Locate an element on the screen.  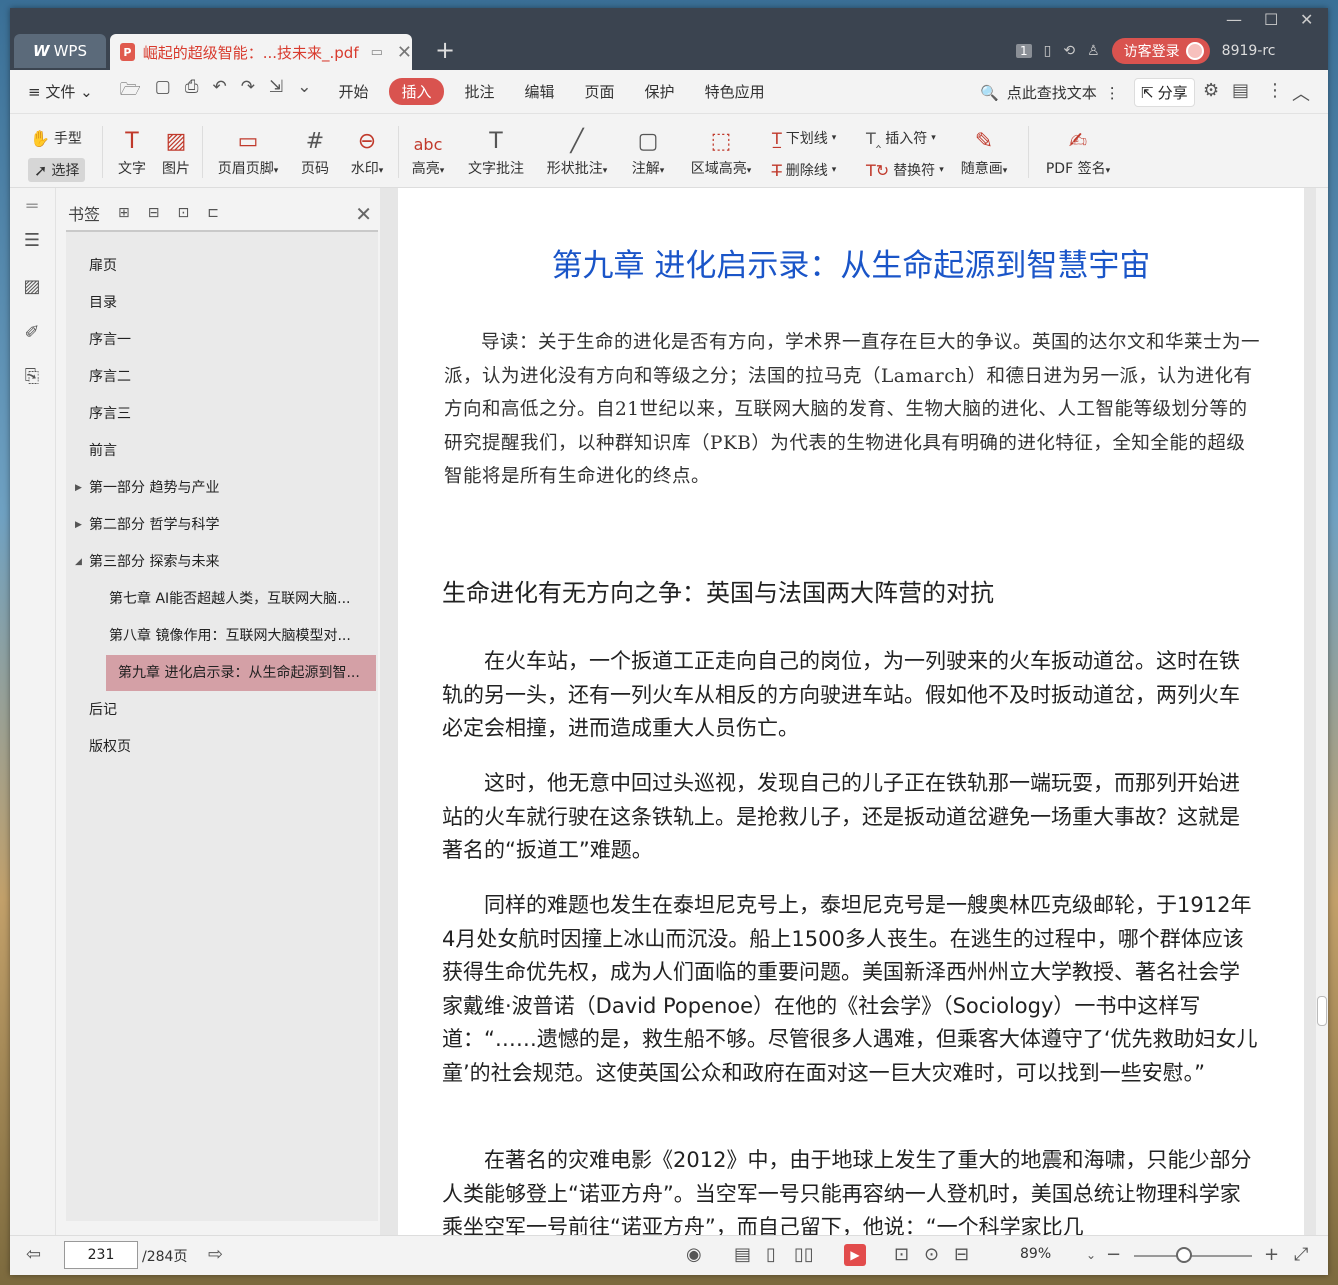
page-number-input: 231 is located at coordinates (101, 1255).